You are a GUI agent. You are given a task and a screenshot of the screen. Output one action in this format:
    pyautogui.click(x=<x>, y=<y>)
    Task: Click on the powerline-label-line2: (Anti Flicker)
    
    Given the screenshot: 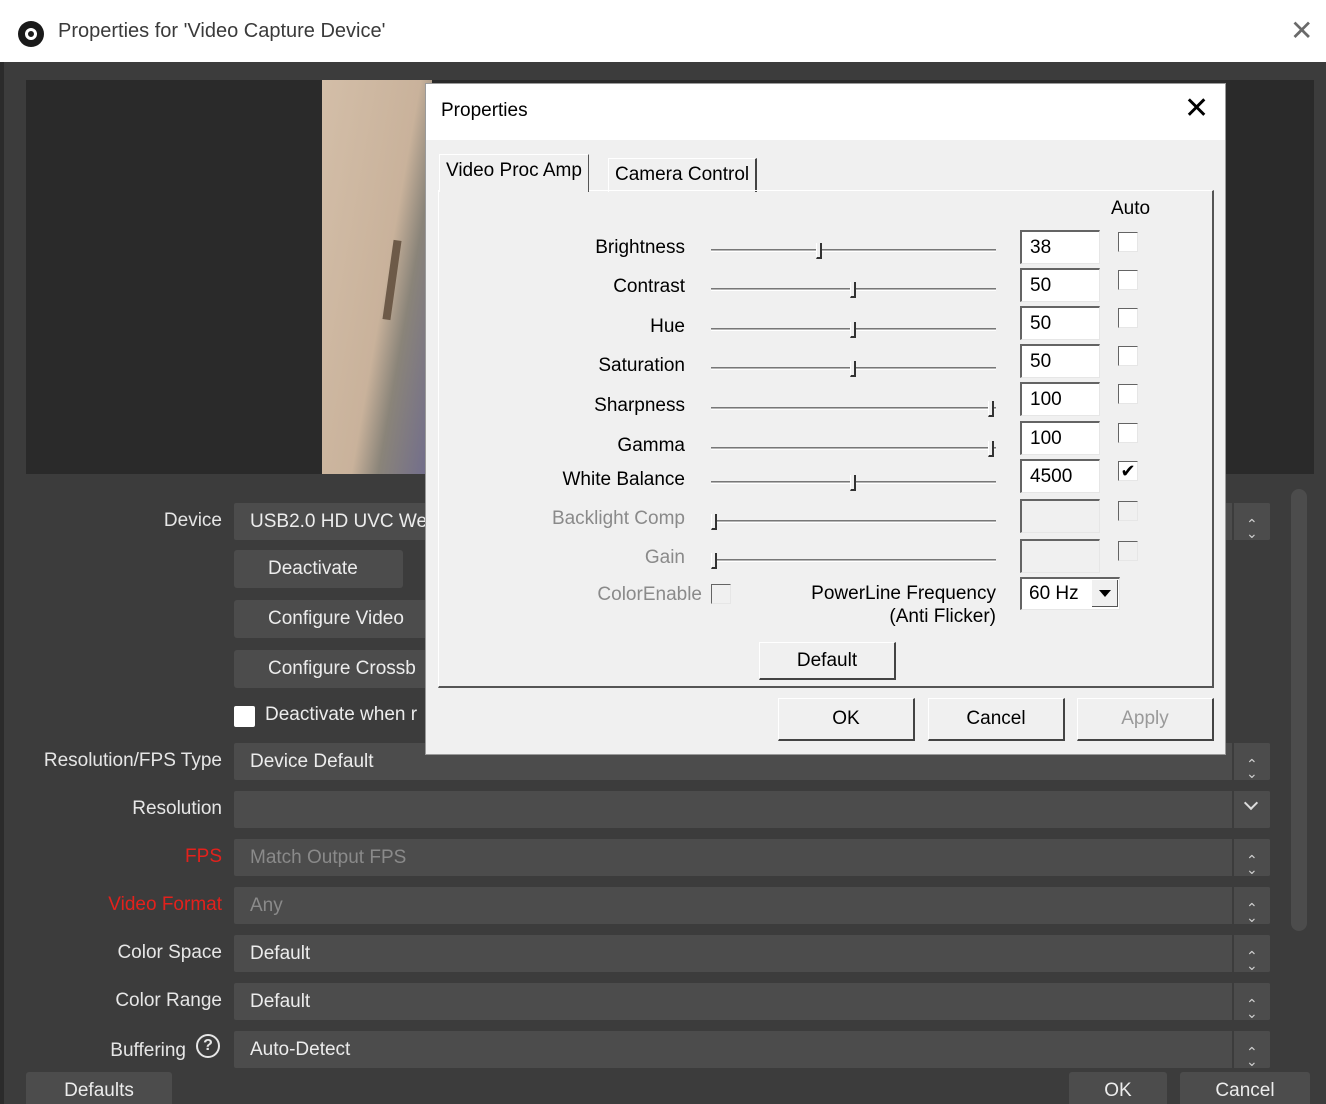 What is the action you would take?
    pyautogui.click(x=942, y=616)
    